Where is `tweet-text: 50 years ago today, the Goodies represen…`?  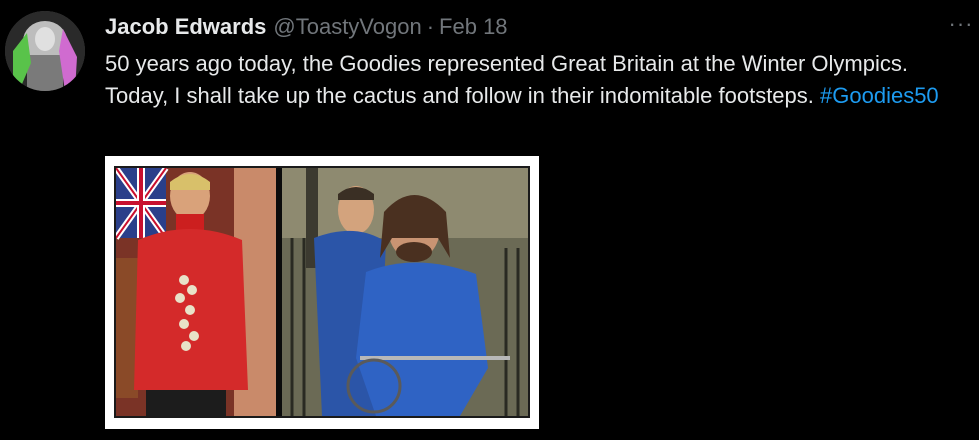 tweet-text: 50 years ago today, the Goodies represen… is located at coordinates (535, 80).